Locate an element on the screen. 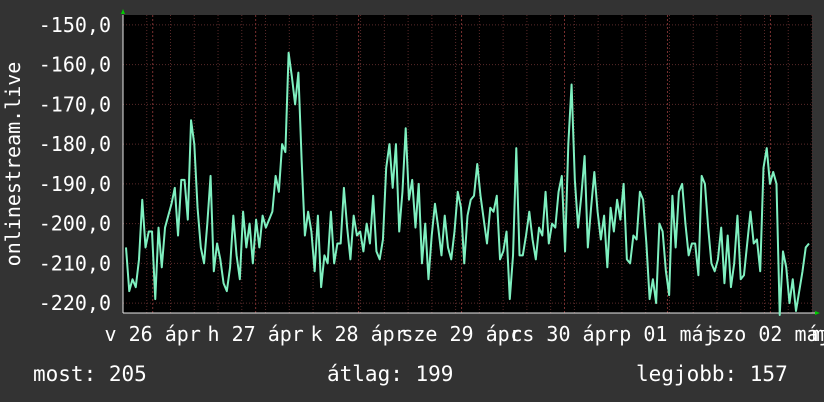 The image size is (824, 402). x-tick-label: h 27 ápr is located at coordinates (255, 334).